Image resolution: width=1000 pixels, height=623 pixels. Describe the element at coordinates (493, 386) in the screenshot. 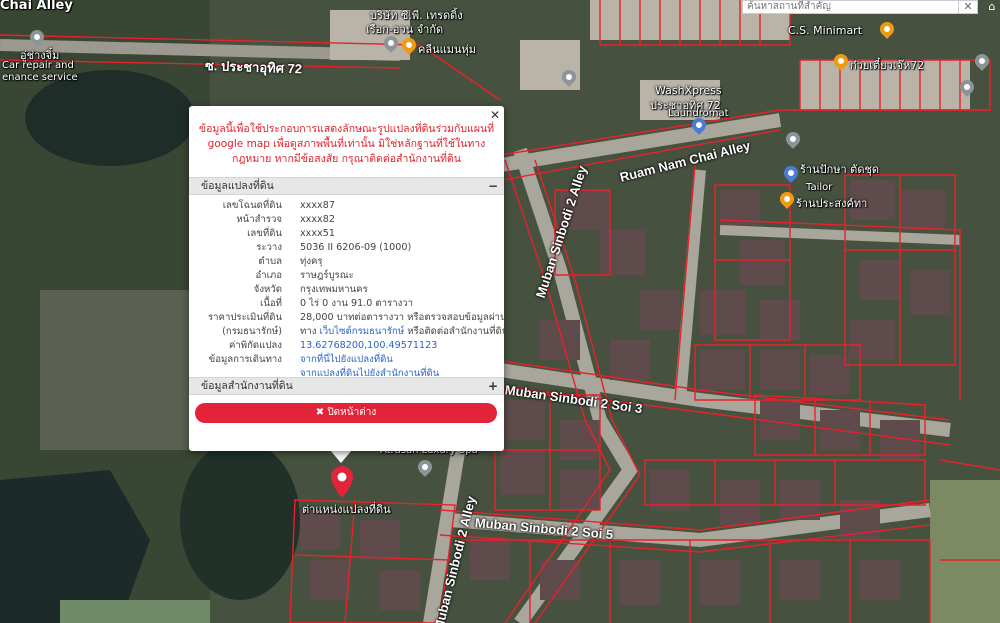

I see `expand-icon: +` at that location.